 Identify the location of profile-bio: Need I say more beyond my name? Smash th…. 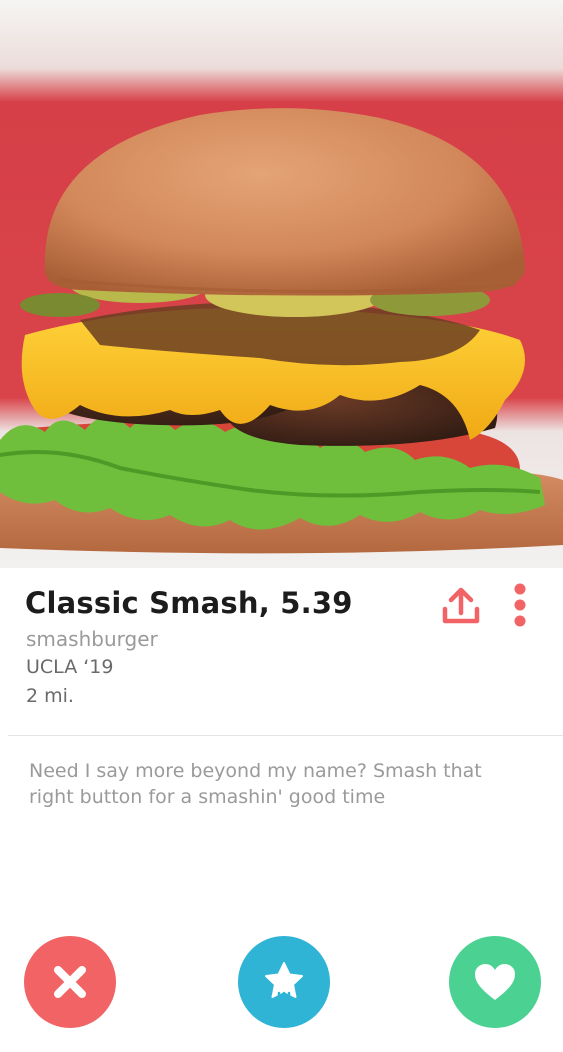
(255, 784).